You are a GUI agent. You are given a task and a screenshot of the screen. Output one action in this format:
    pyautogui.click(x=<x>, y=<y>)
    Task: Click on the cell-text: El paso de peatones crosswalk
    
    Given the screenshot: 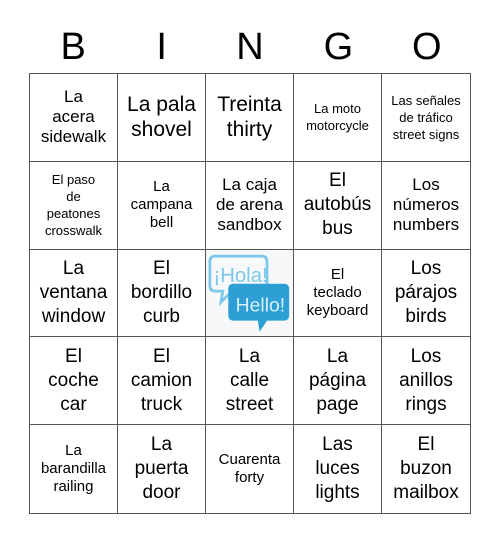 What is the action you would take?
    pyautogui.click(x=73, y=205)
    